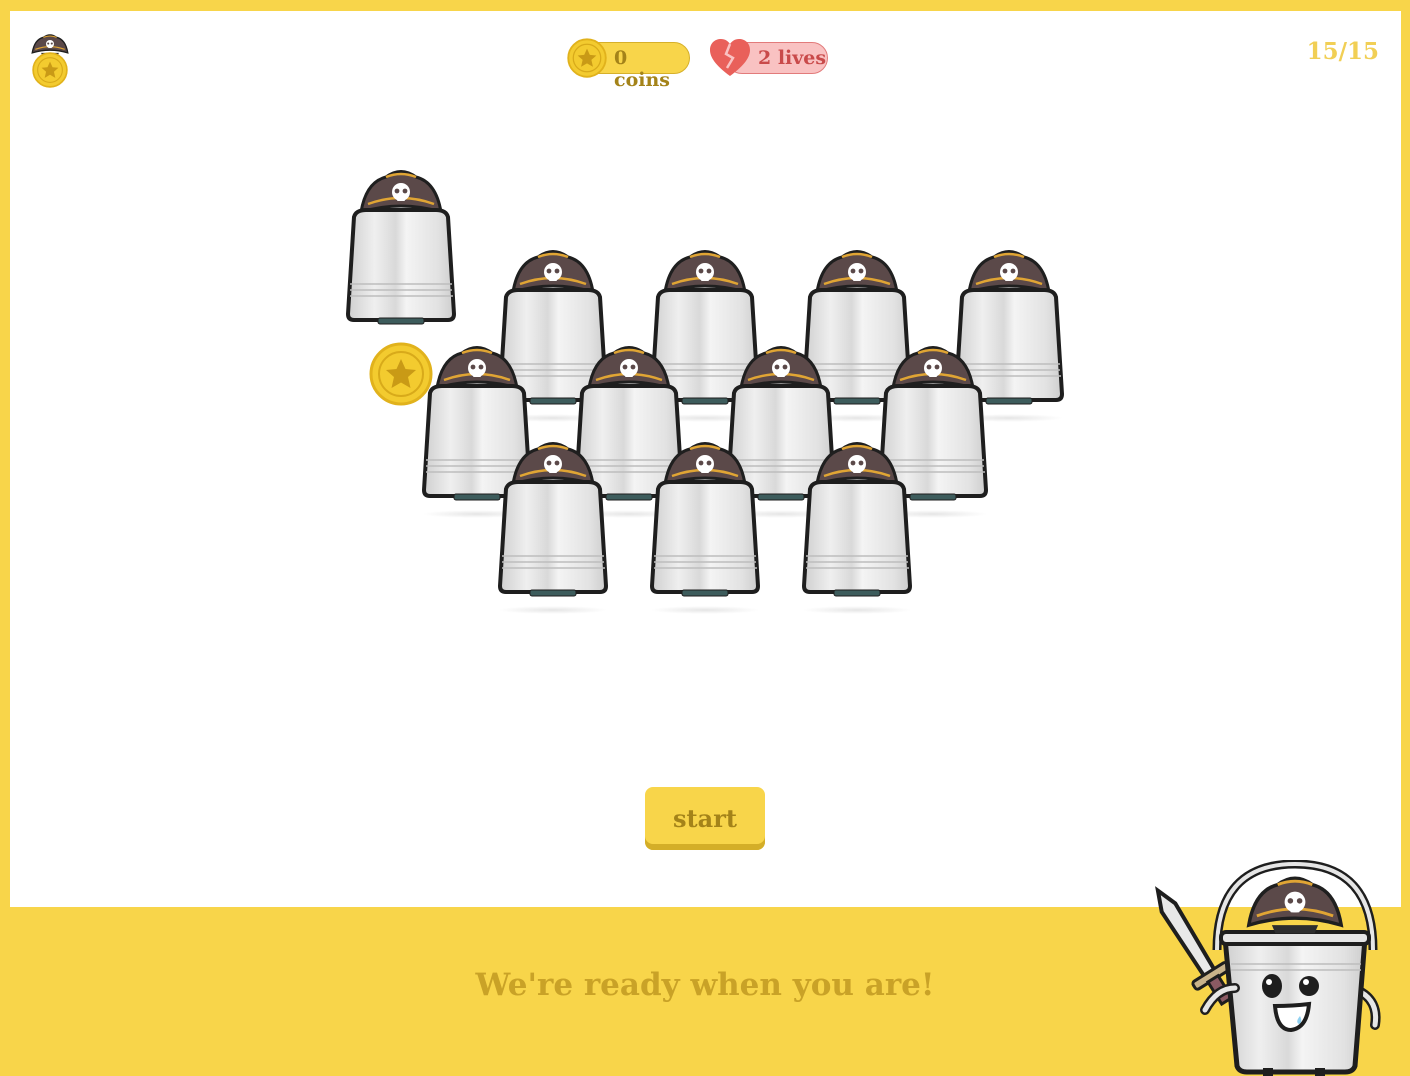 Image resolution: width=1410 pixels, height=1076 pixels. What do you see at coordinates (1342, 51) in the screenshot?
I see `round-counter: 15/15` at bounding box center [1342, 51].